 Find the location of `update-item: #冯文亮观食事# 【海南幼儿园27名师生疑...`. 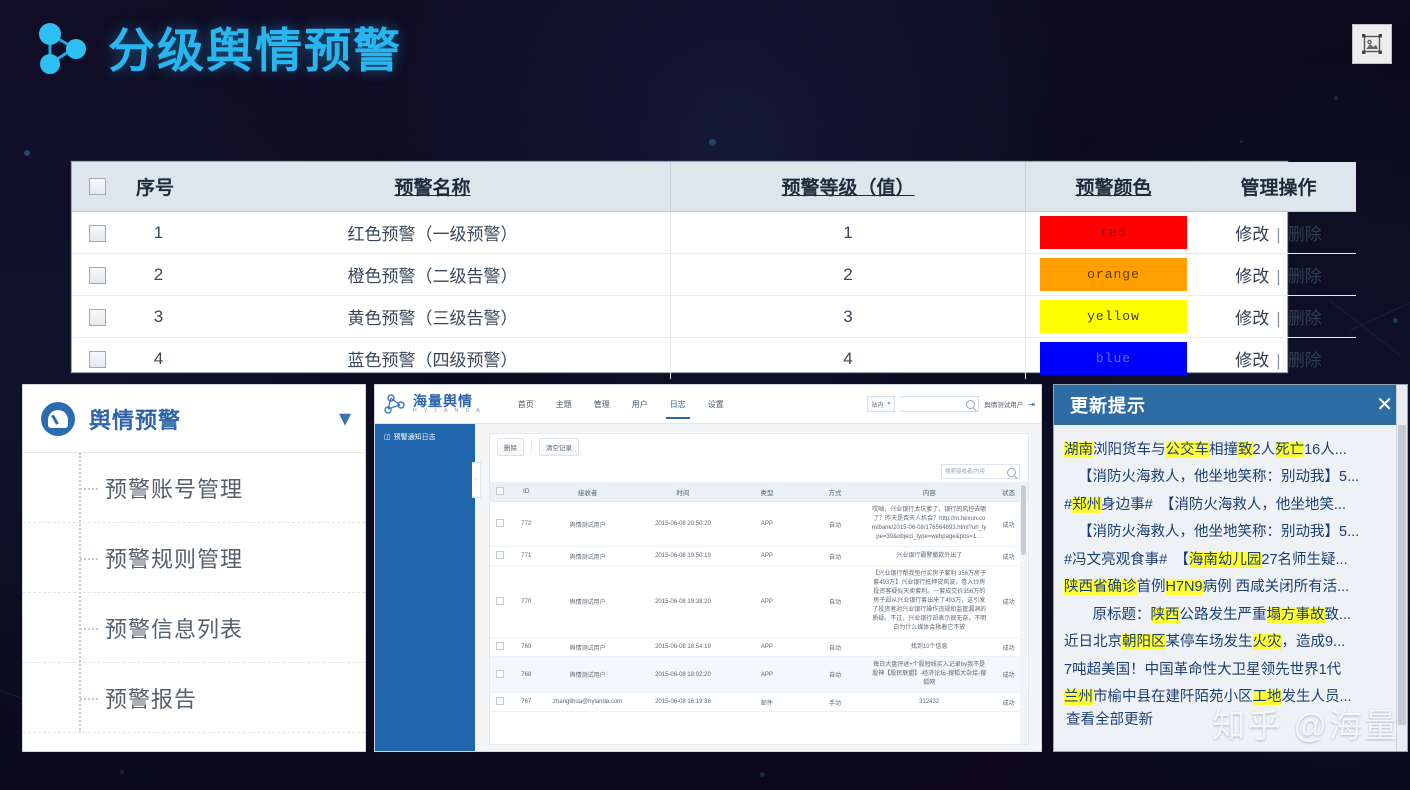

update-item: #冯文亮观食事# 【海南幼儿园27名师生疑... is located at coordinates (1230, 560).